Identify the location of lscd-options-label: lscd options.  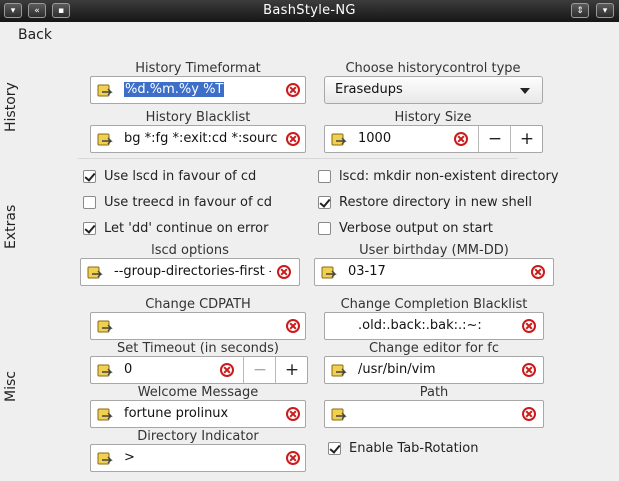
(190, 250).